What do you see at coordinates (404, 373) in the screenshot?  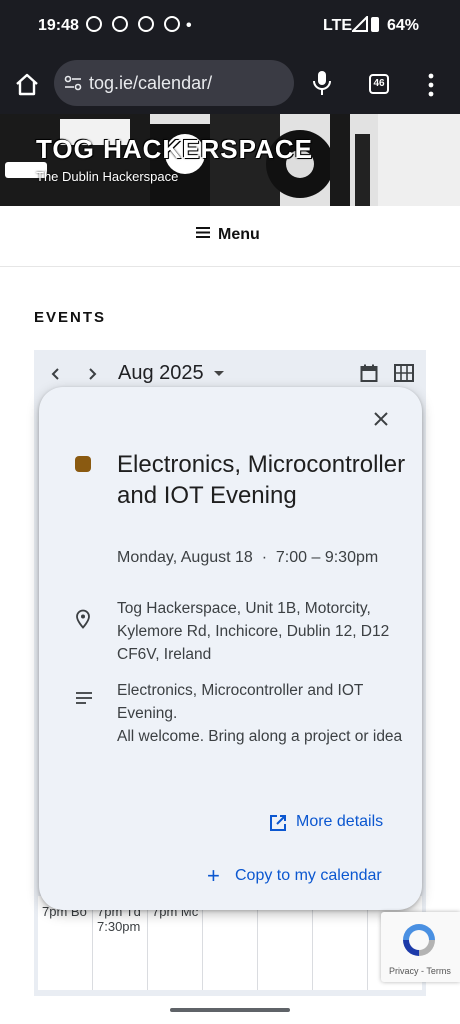 I see `month-view-icon` at bounding box center [404, 373].